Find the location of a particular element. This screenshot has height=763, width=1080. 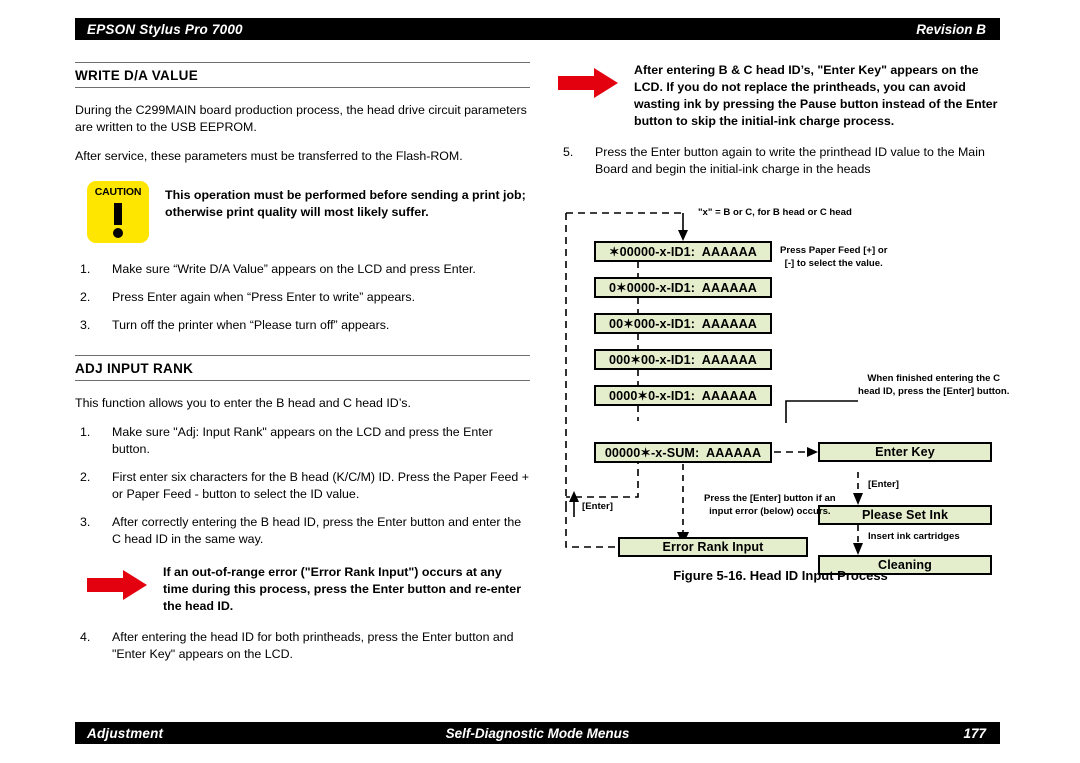

flowchart-box-enter-key: Enter Key is located at coordinates (905, 452).